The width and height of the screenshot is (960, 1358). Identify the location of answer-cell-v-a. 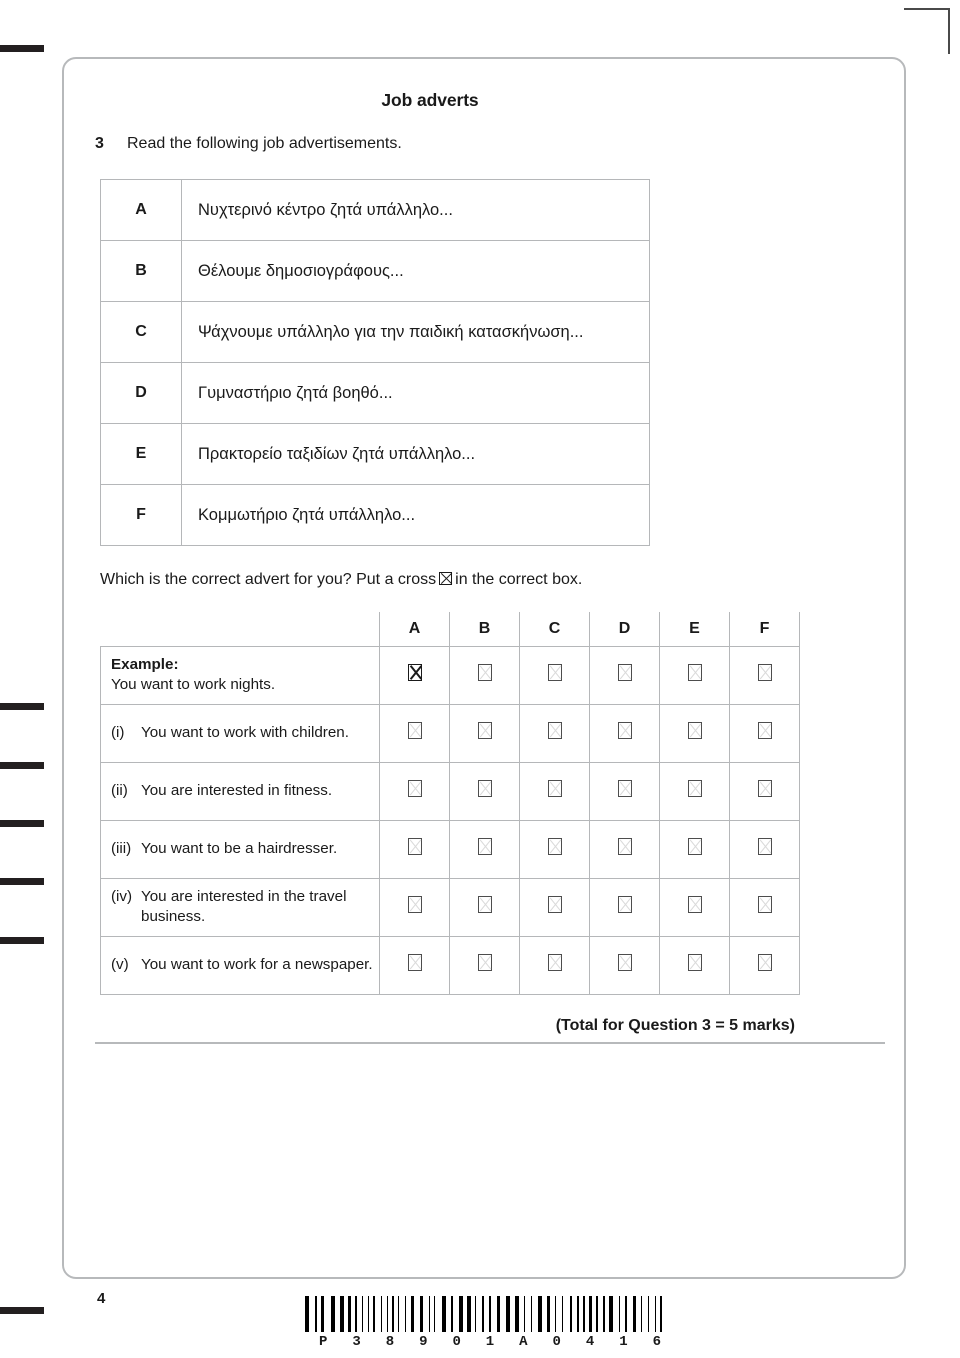
(414, 965).